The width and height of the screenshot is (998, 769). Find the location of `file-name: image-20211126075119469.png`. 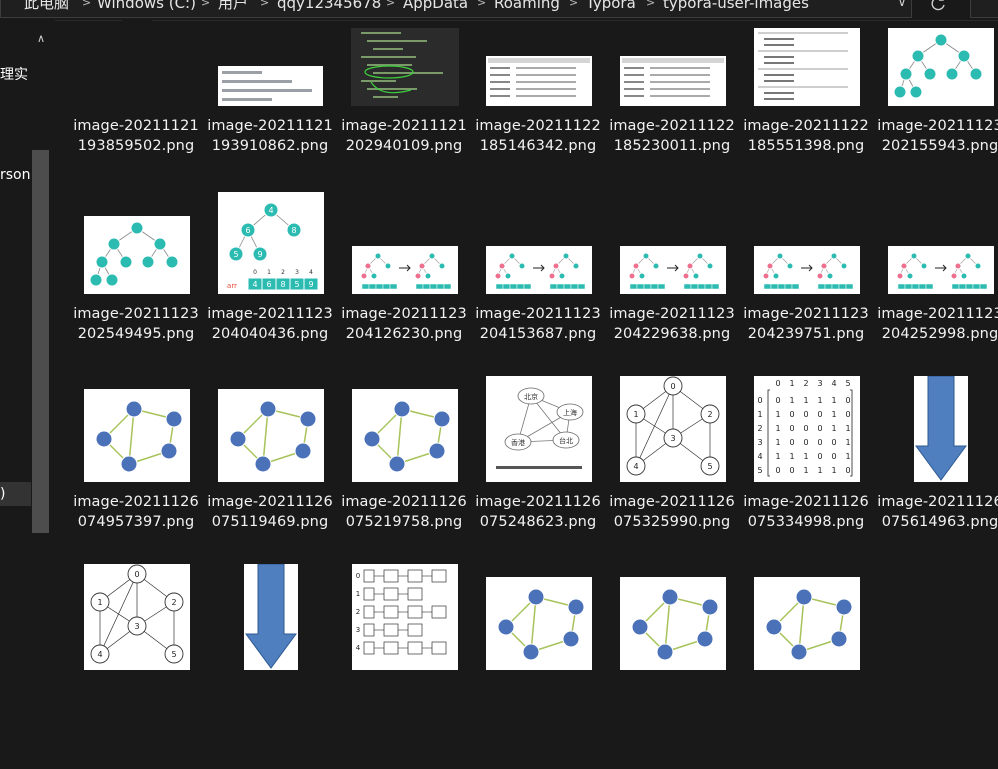

file-name: image-20211126075119469.png is located at coordinates (270, 512).